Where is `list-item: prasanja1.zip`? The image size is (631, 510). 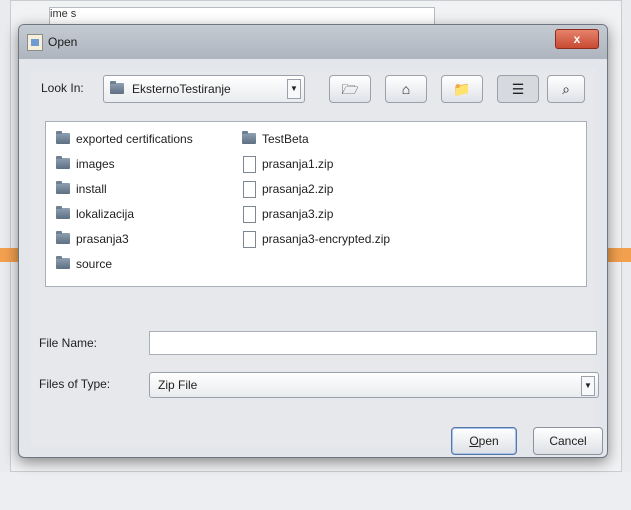 list-item: prasanja1.zip is located at coordinates (287, 164).